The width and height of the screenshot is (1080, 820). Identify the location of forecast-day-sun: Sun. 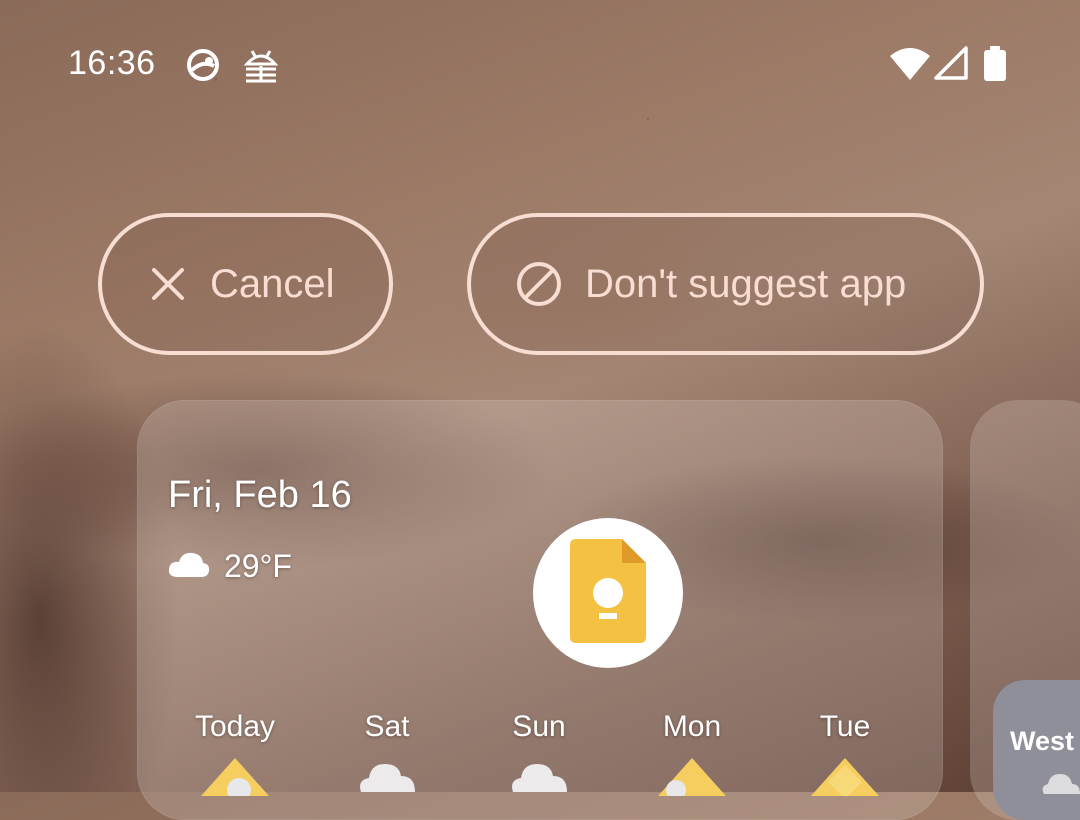
(539, 726).